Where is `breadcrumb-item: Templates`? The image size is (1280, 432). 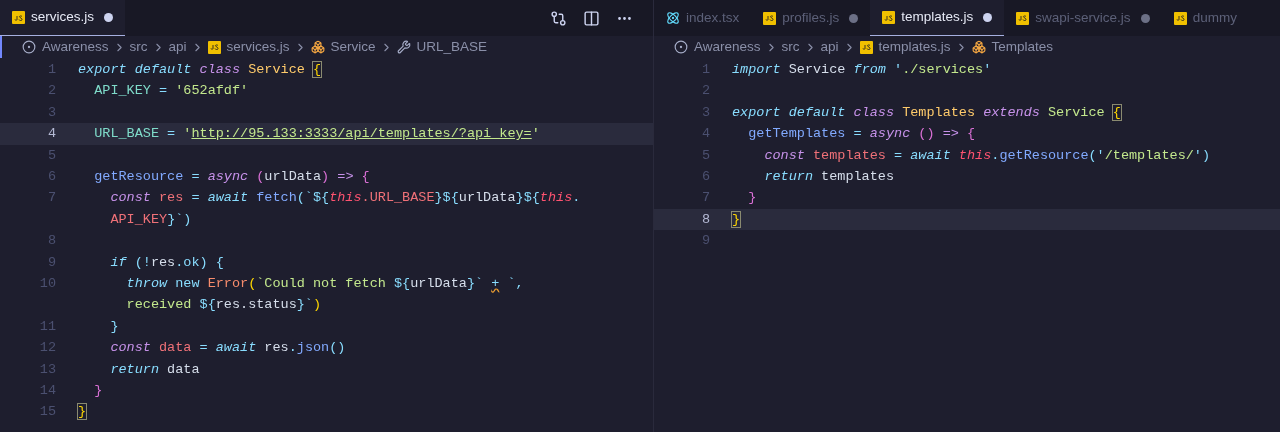 breadcrumb-item: Templates is located at coordinates (1022, 47).